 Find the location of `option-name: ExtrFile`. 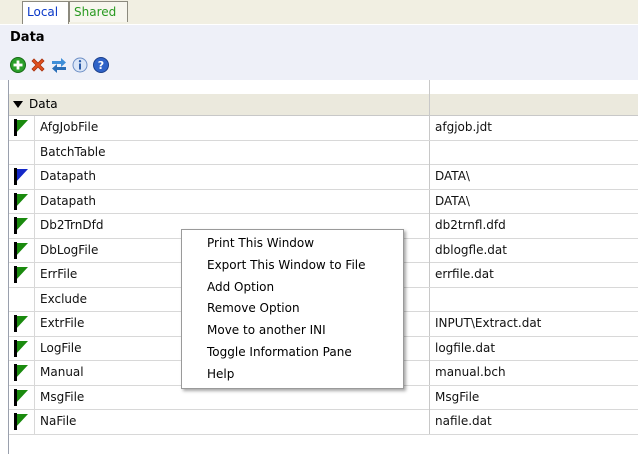

option-name: ExtrFile is located at coordinates (62, 323).